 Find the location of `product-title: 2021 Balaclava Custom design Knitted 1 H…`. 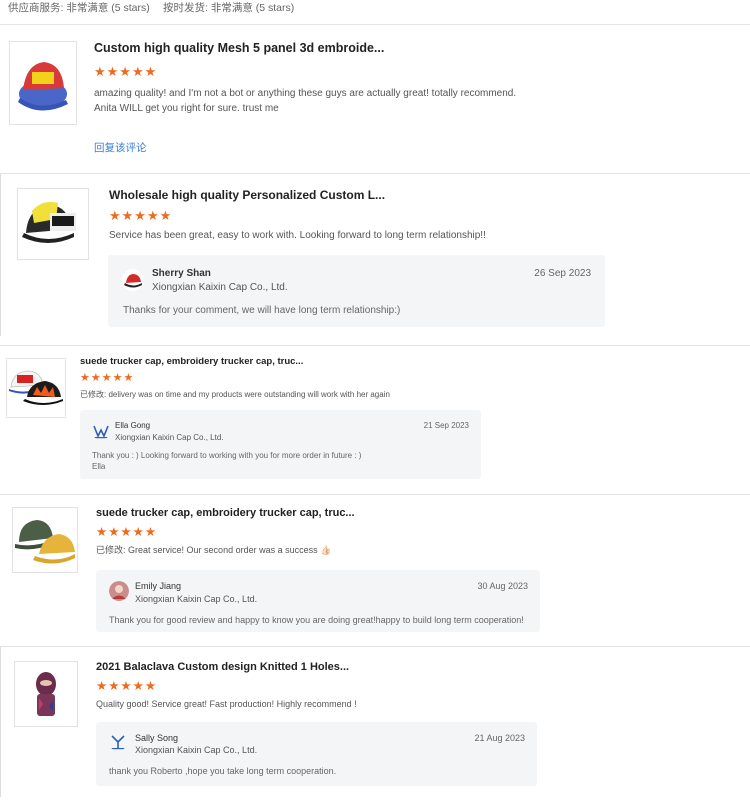

product-title: 2021 Balaclava Custom design Knitted 1 H… is located at coordinates (222, 667).